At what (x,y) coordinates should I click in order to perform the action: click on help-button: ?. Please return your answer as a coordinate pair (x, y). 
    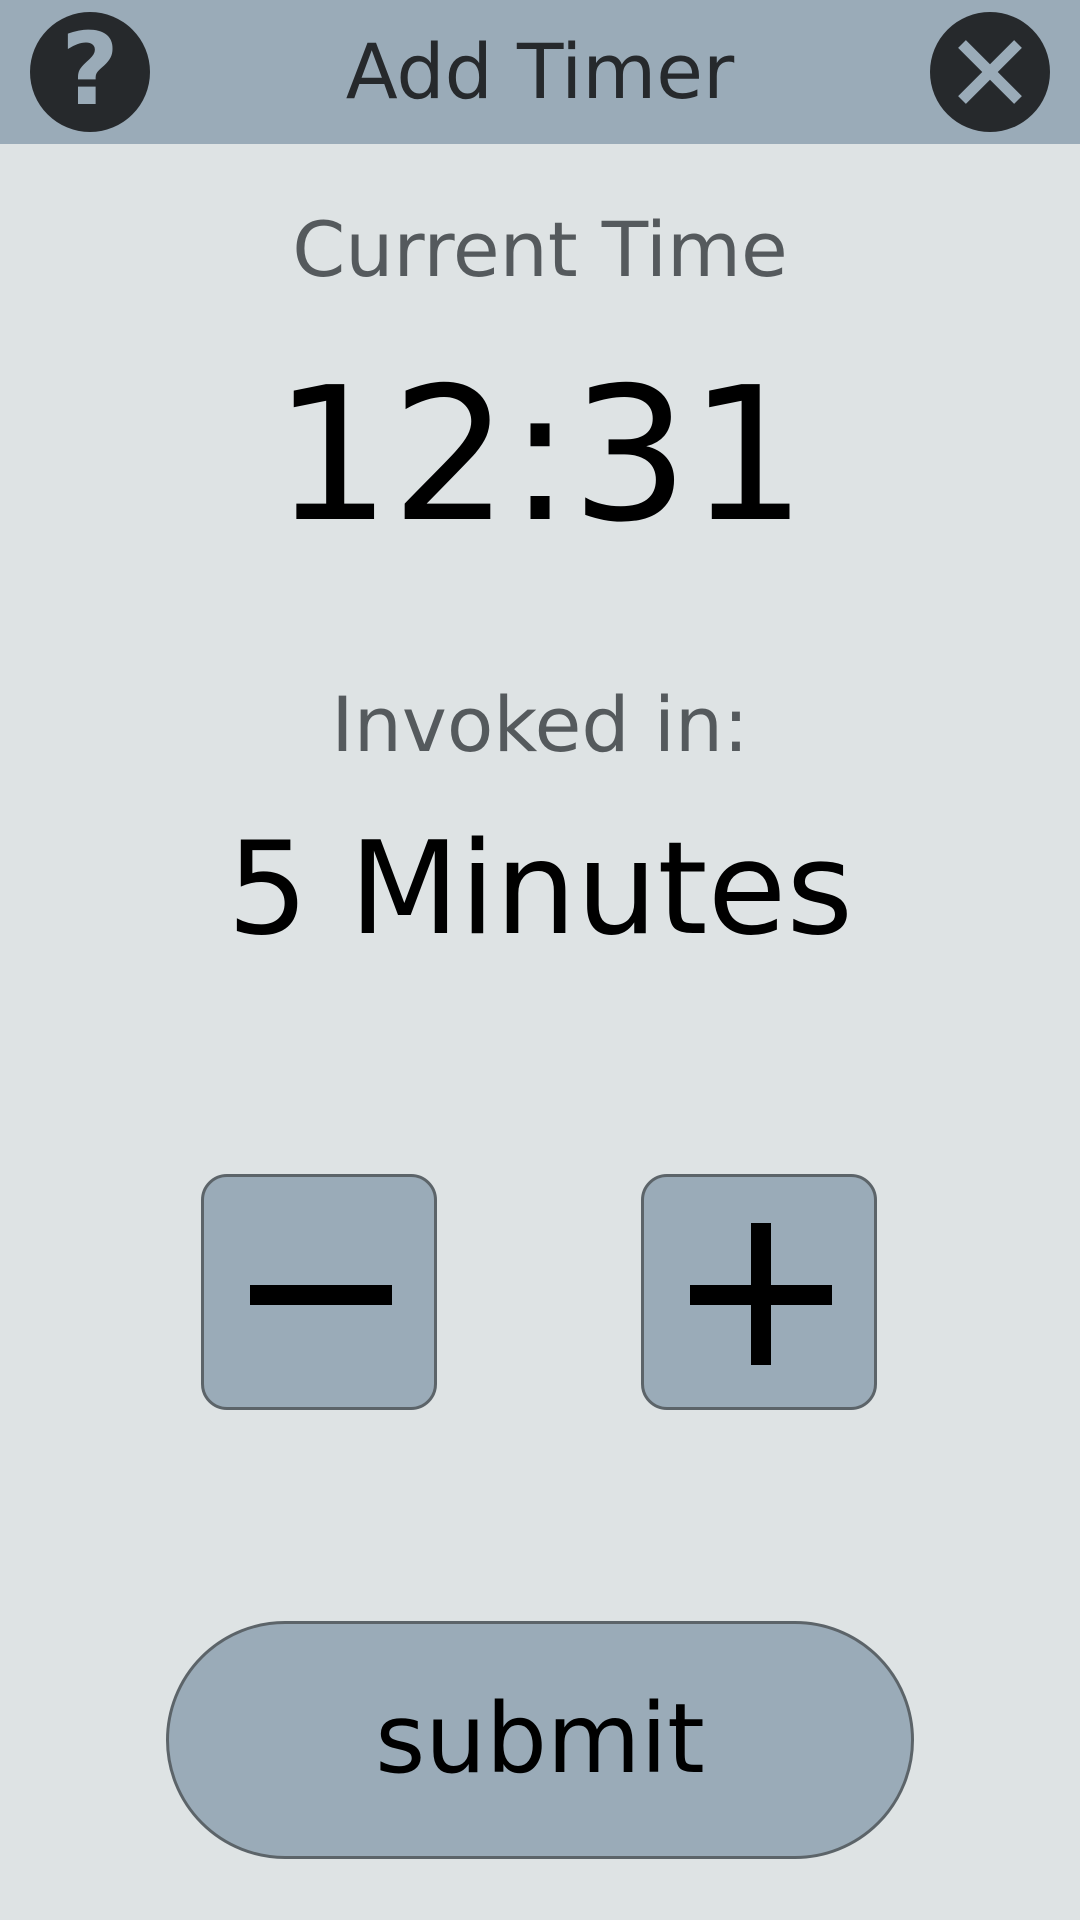
    Looking at the image, I should click on (90, 72).